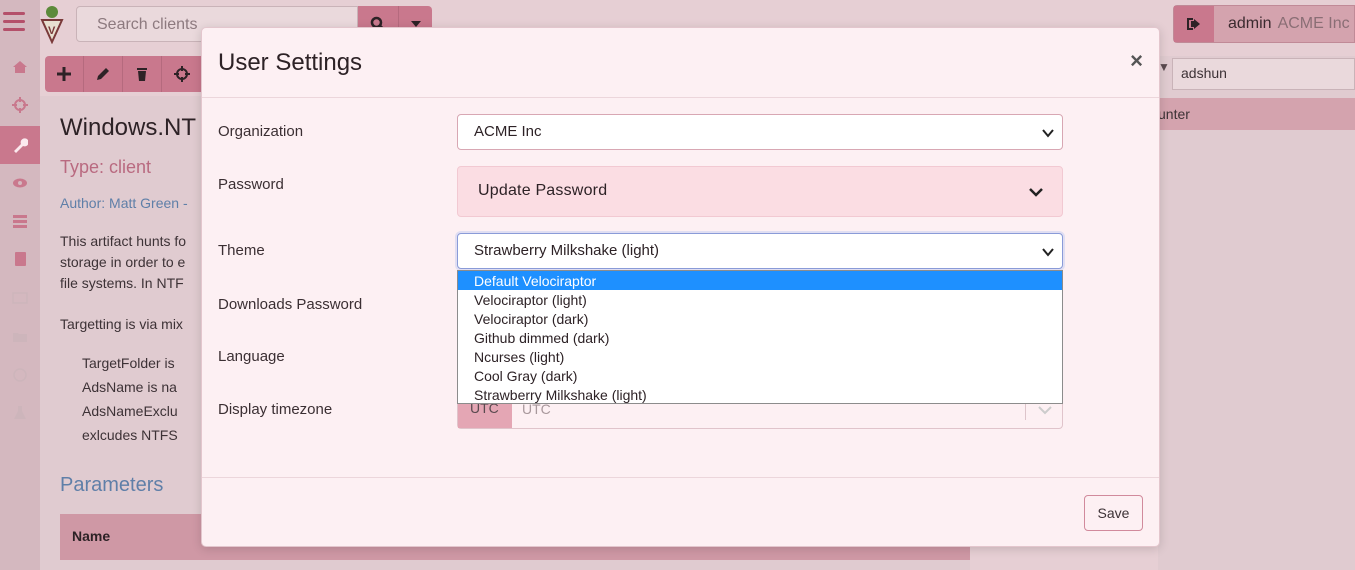 This screenshot has width=1355, height=570. I want to click on theme-label: Theme, so click(241, 250).